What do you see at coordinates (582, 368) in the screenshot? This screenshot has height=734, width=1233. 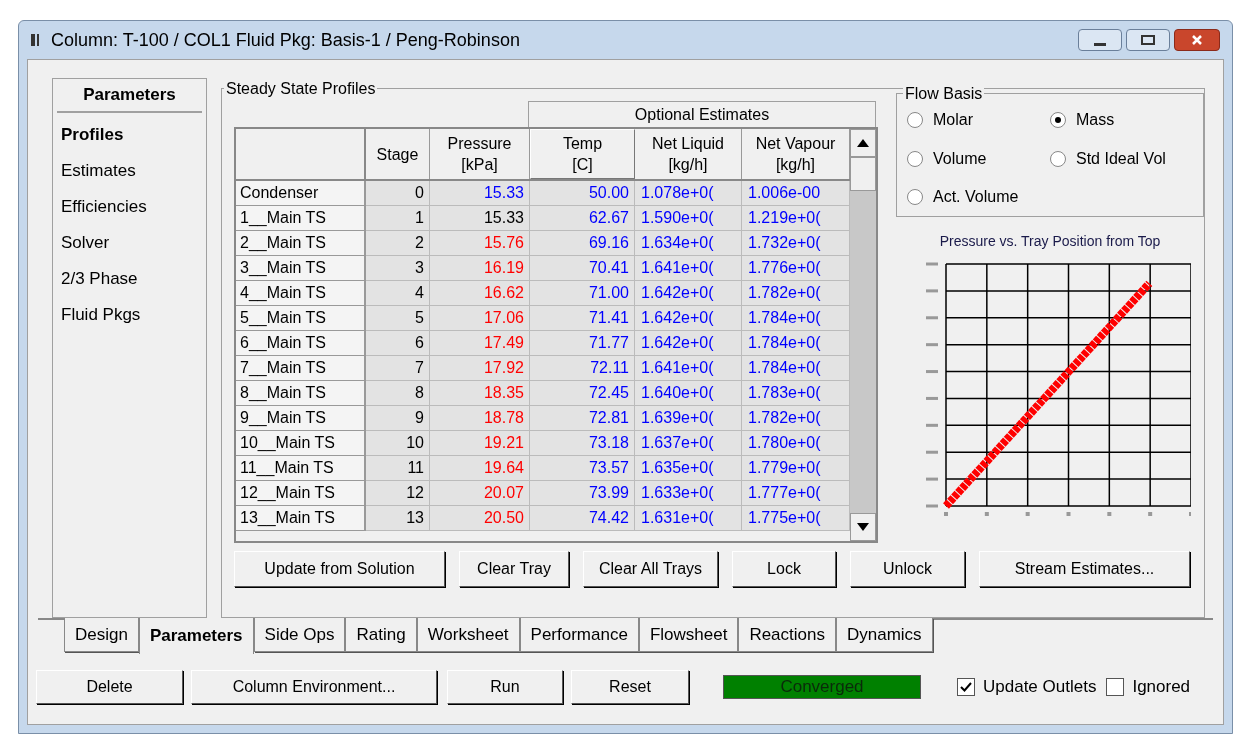 I see `table-cell: 72.11` at bounding box center [582, 368].